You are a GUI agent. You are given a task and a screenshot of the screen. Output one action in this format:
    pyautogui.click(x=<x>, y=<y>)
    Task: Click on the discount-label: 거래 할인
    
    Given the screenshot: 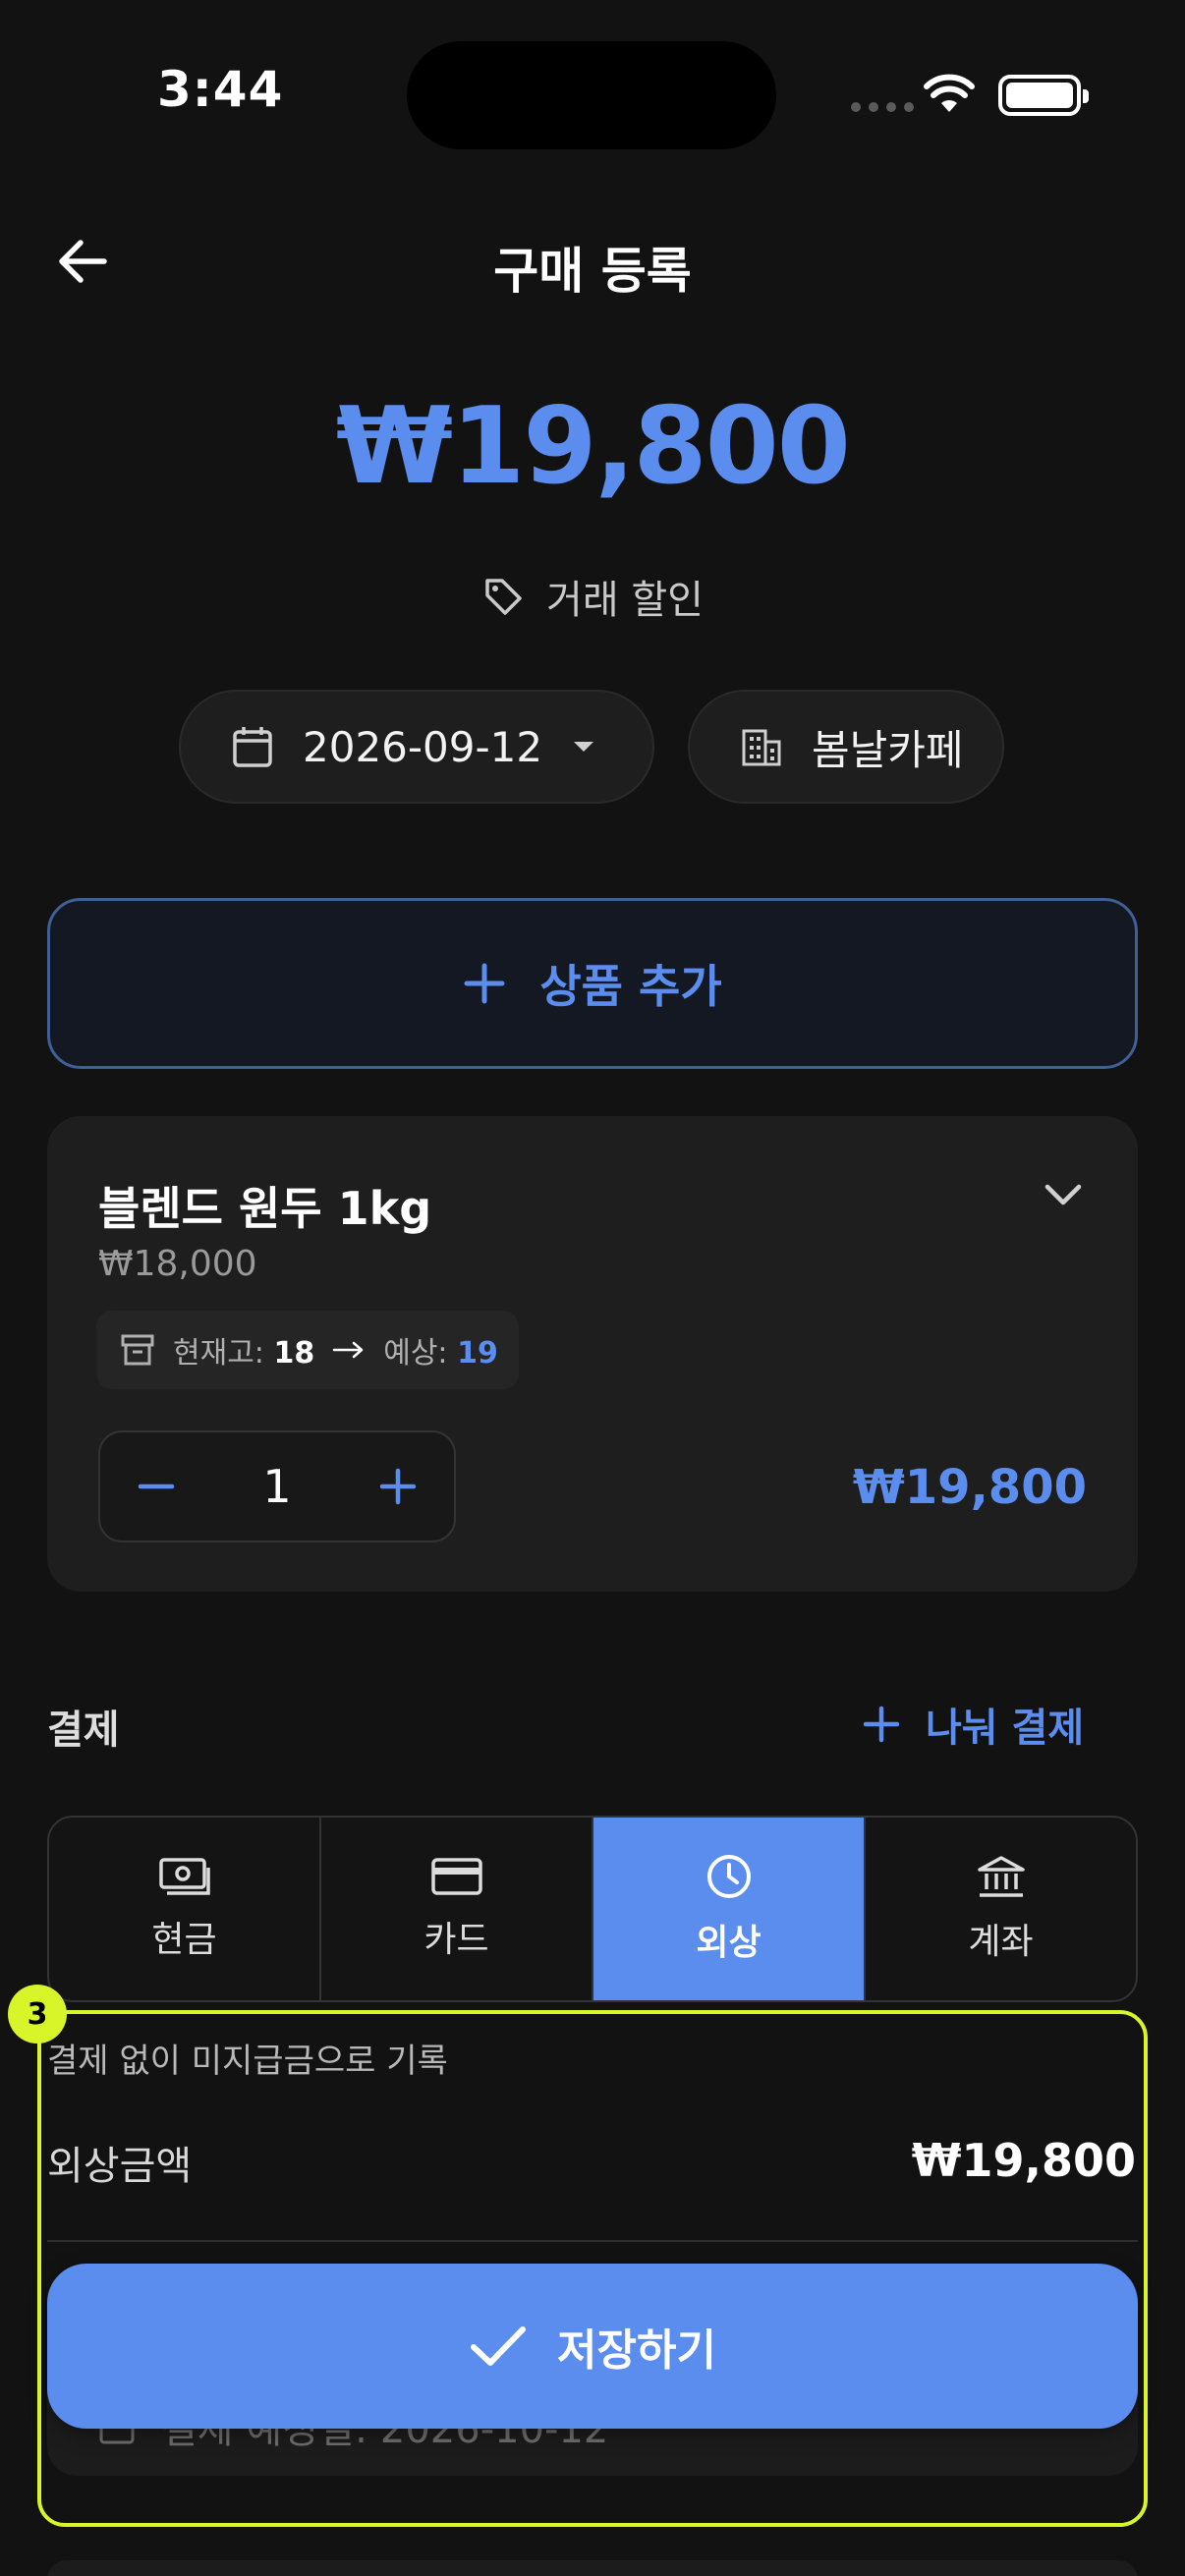 What is the action you would take?
    pyautogui.click(x=625, y=600)
    